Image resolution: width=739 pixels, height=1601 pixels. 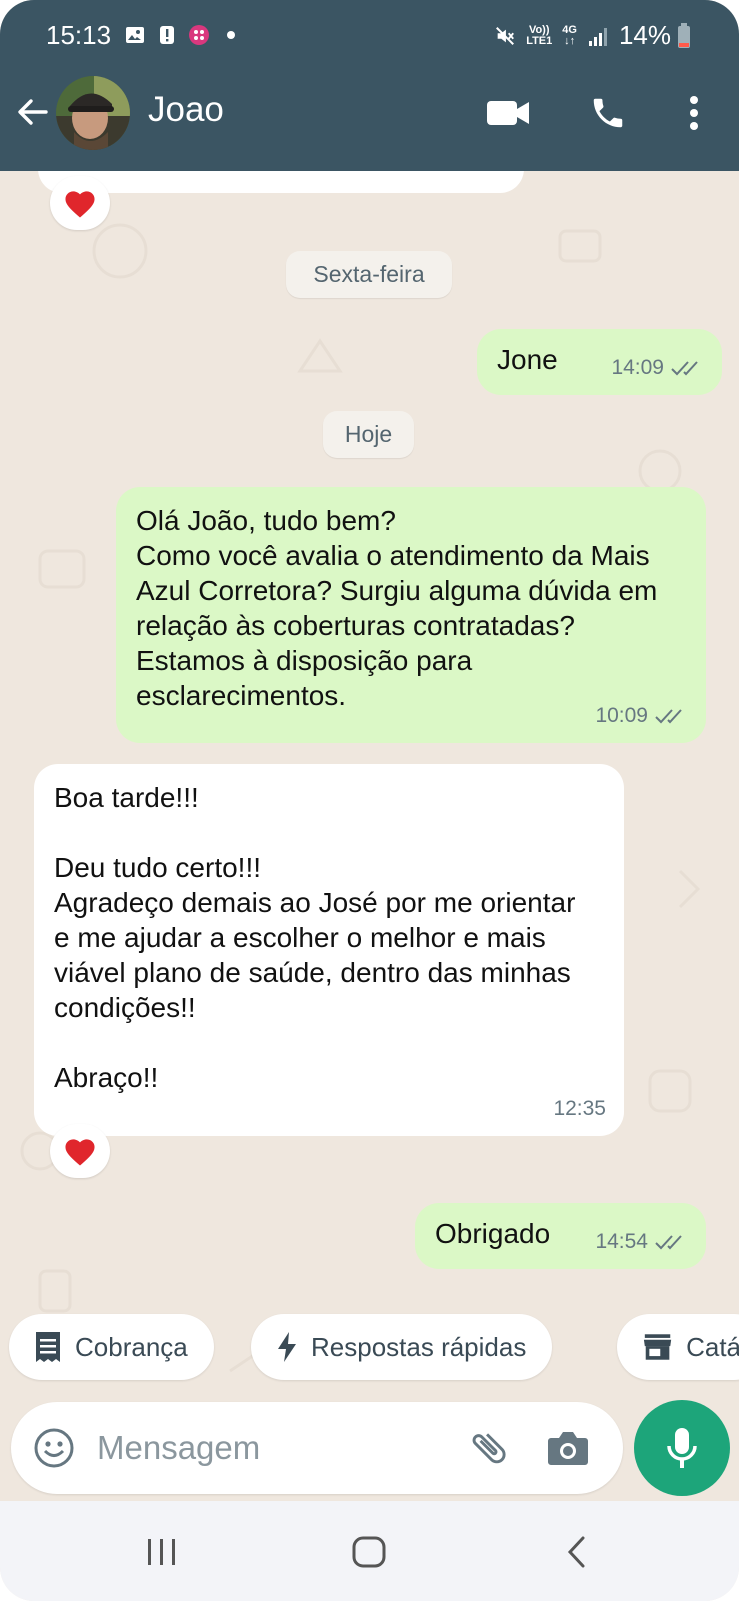 I want to click on network-activity: ↓↑, so click(x=570, y=40).